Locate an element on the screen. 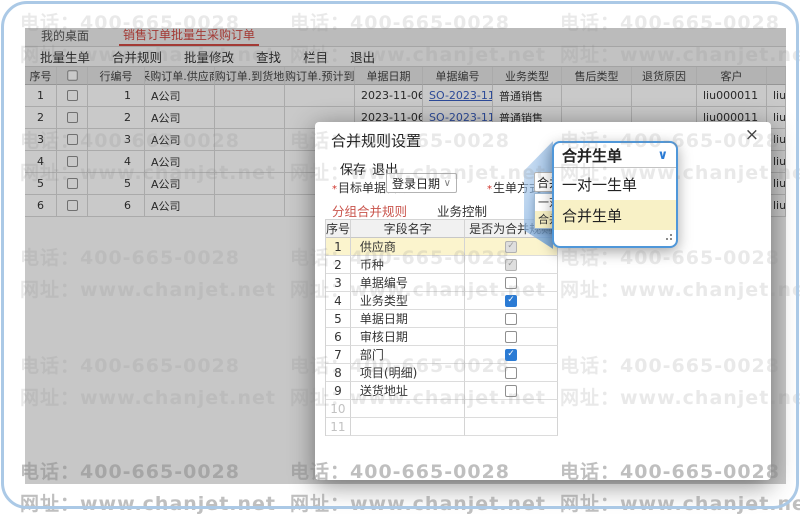 The width and height of the screenshot is (800, 516). rules-seq-cell: 7 is located at coordinates (338, 355).